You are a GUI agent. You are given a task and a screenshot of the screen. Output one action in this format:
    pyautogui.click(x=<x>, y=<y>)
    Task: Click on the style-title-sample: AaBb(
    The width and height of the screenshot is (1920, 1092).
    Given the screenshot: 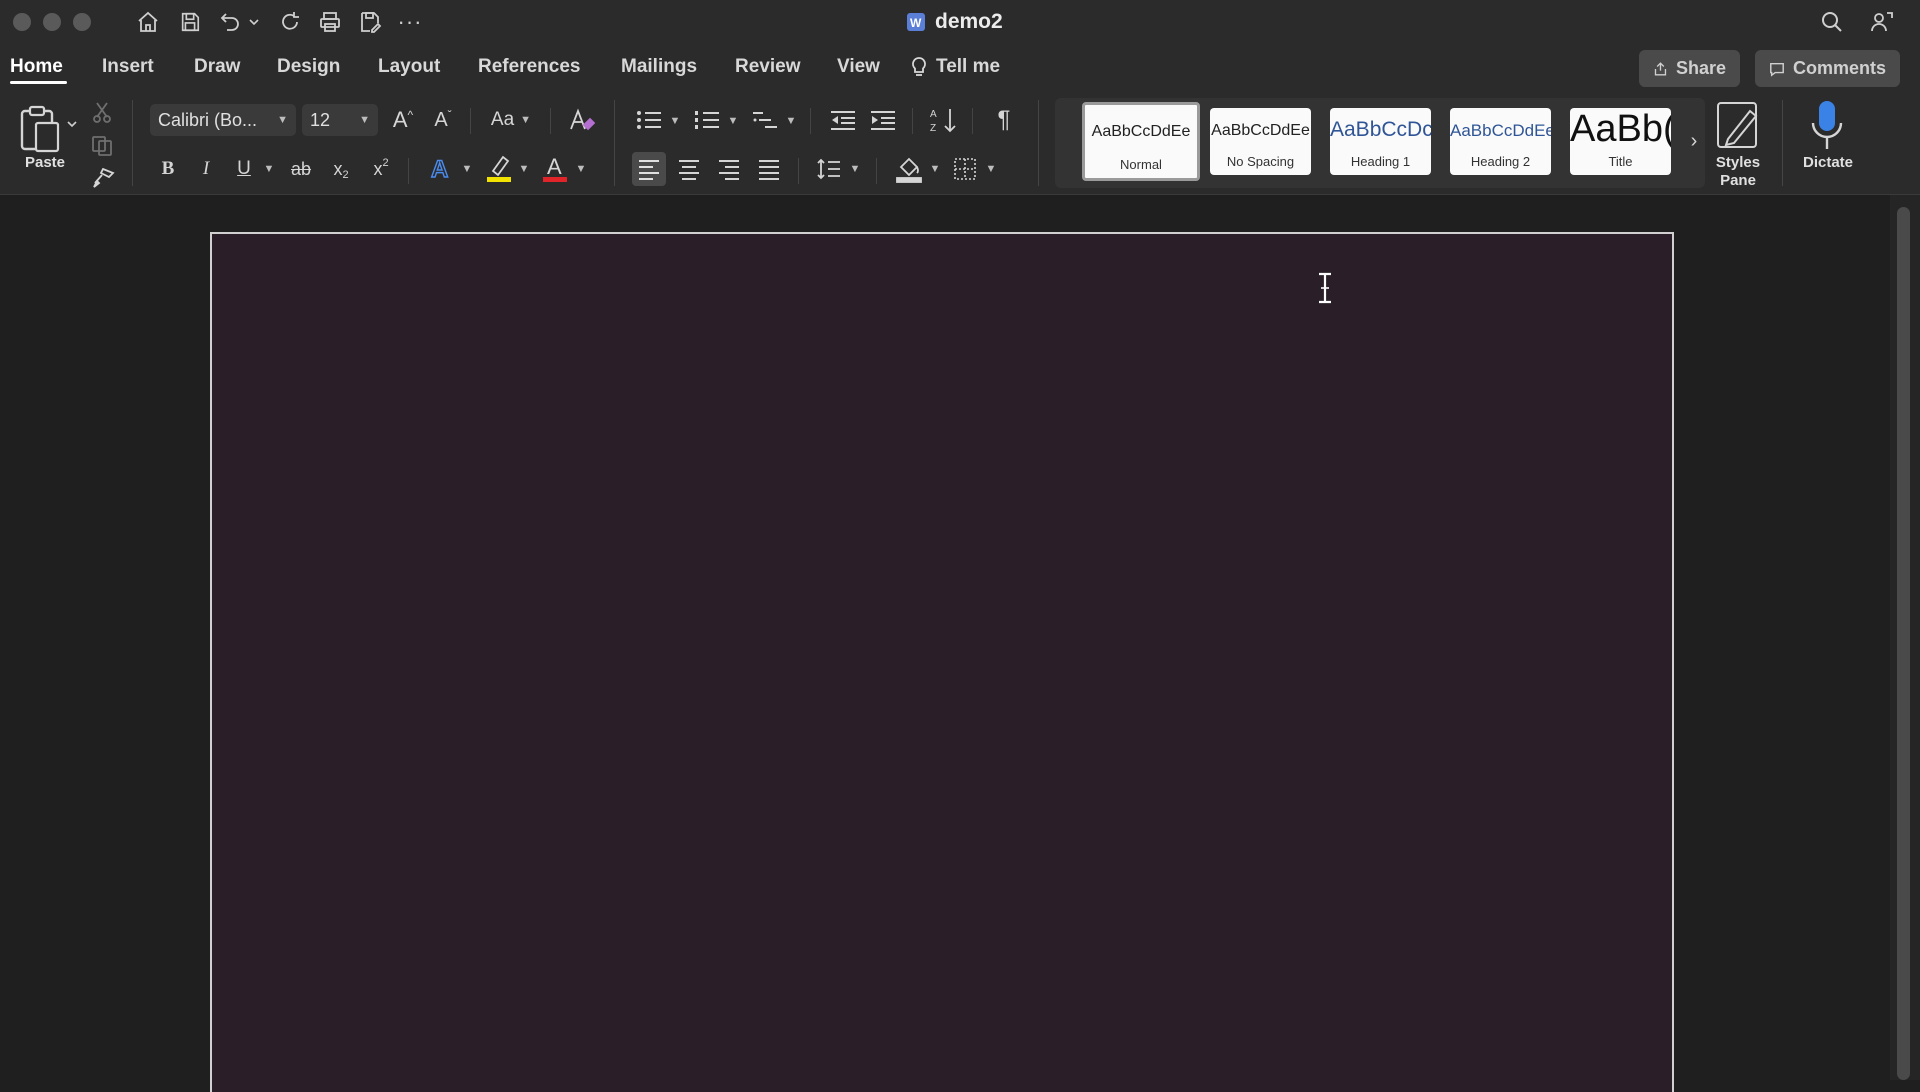 What is the action you would take?
    pyautogui.click(x=1620, y=129)
    